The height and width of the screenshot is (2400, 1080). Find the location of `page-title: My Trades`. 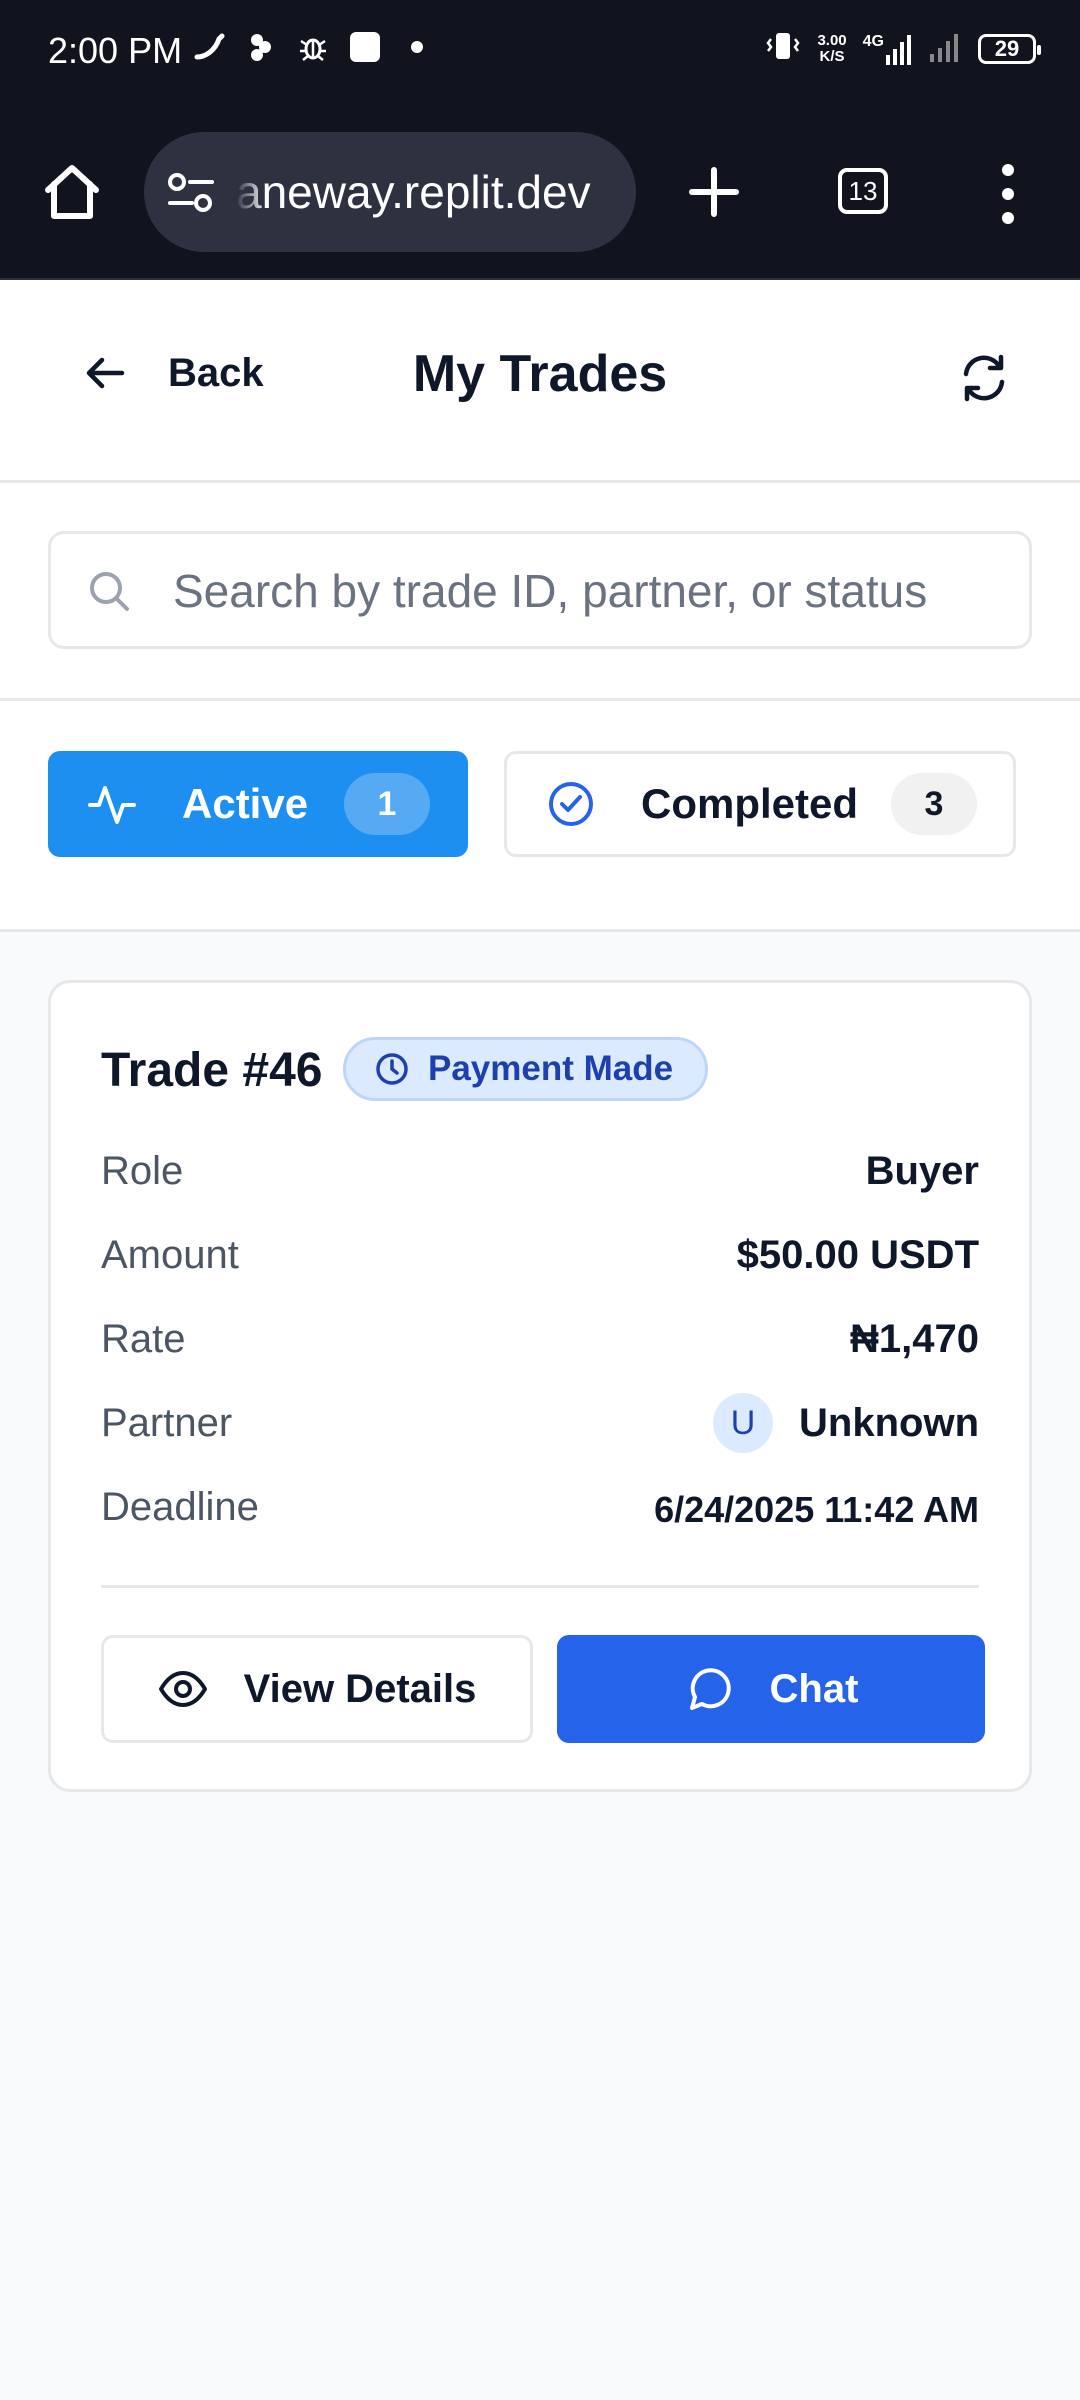

page-title: My Trades is located at coordinates (540, 374).